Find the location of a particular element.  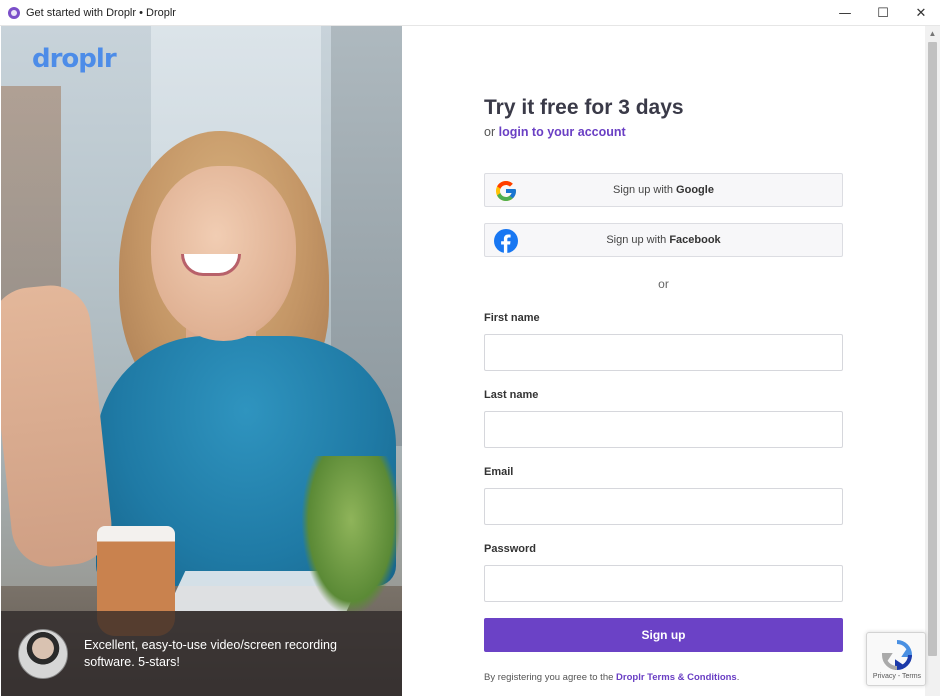

recaptcha-terms-link: Terms is located at coordinates (911, 676).